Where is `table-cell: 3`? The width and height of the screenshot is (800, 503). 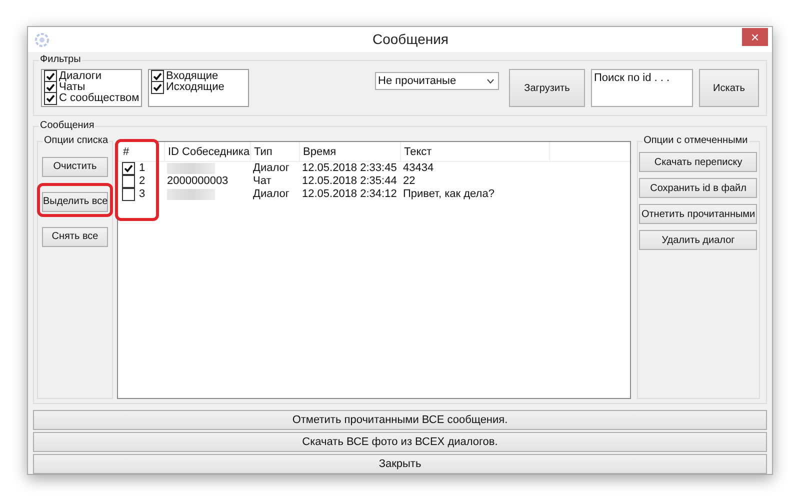 table-cell: 3 is located at coordinates (142, 194).